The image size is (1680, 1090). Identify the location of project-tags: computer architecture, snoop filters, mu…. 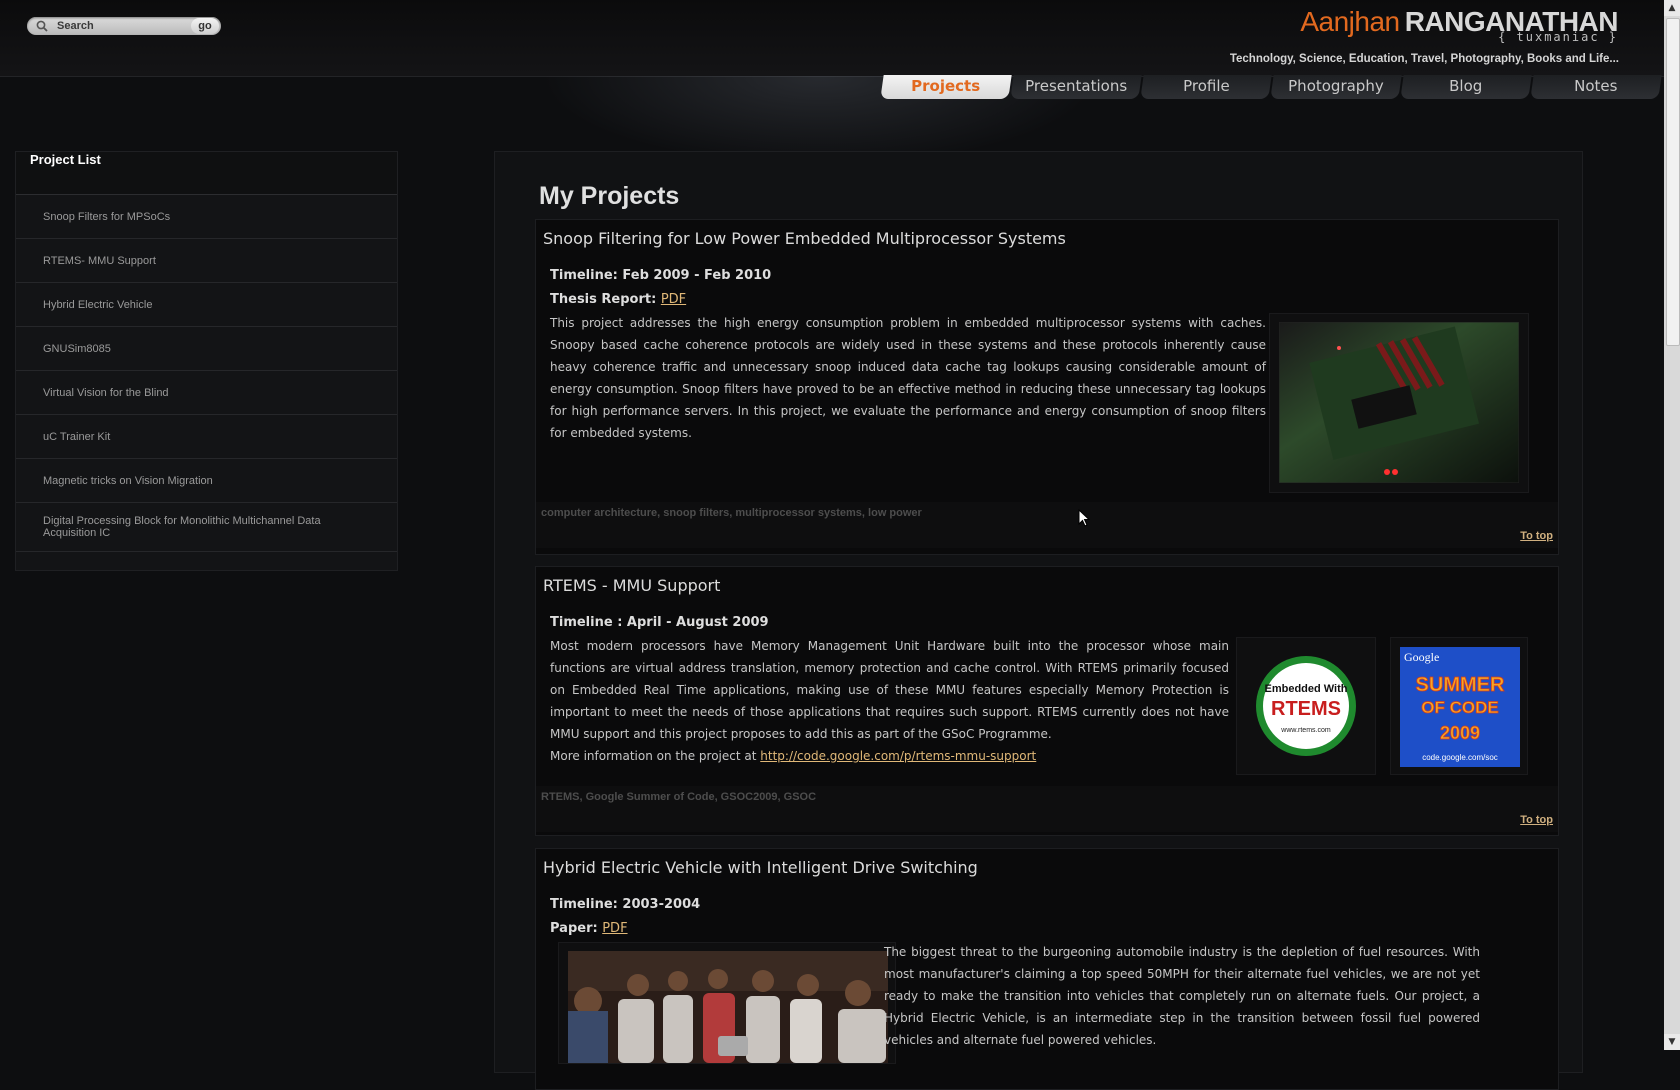
(731, 513).